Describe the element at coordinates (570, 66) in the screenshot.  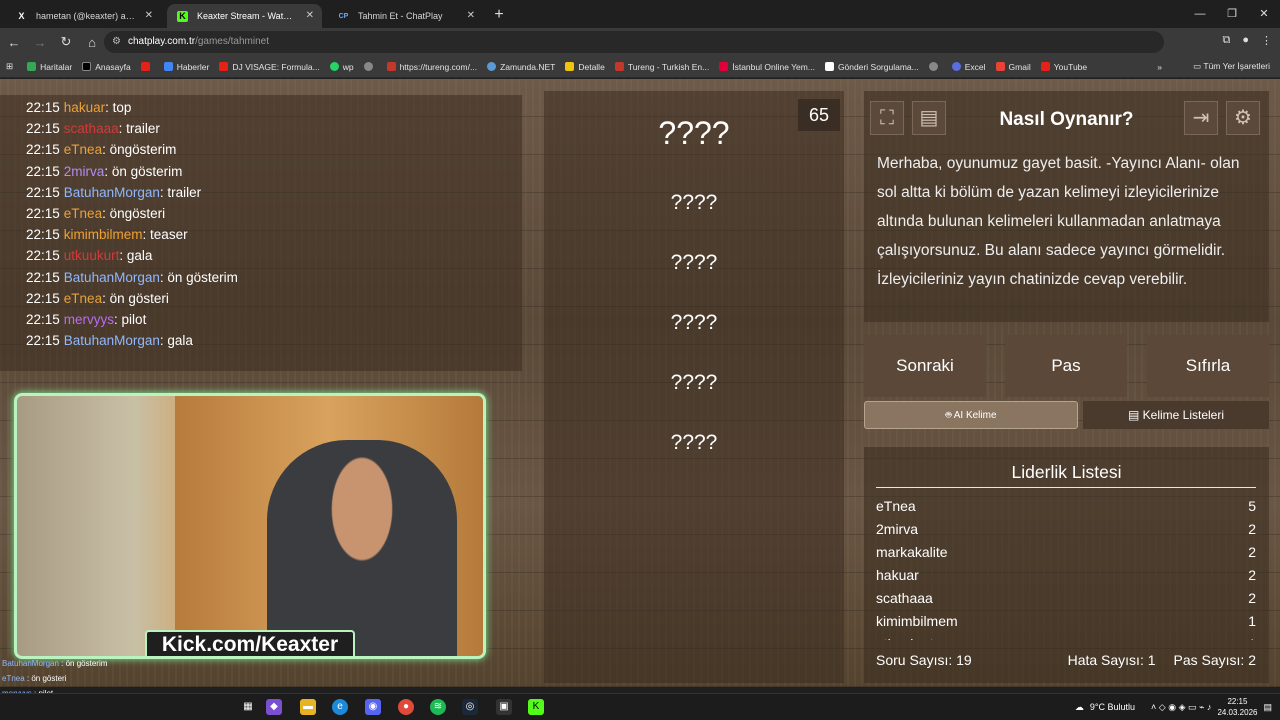
I see `detalle-icon` at that location.